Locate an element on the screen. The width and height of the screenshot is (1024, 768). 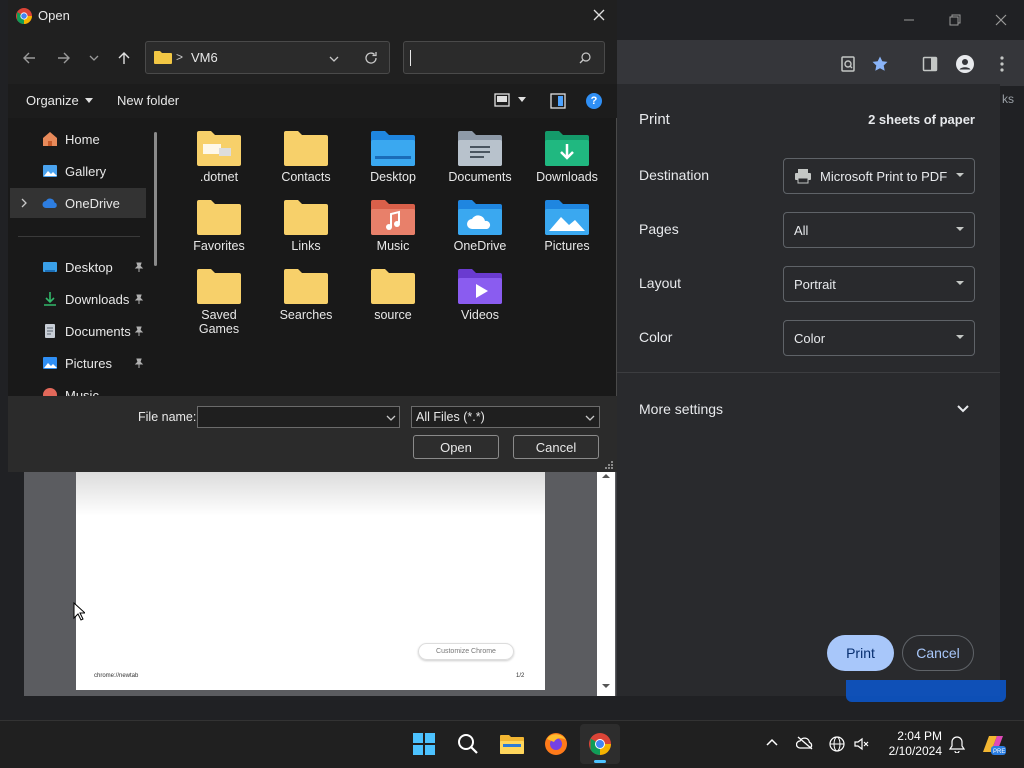
recent-locations-icon is located at coordinates (94, 58).